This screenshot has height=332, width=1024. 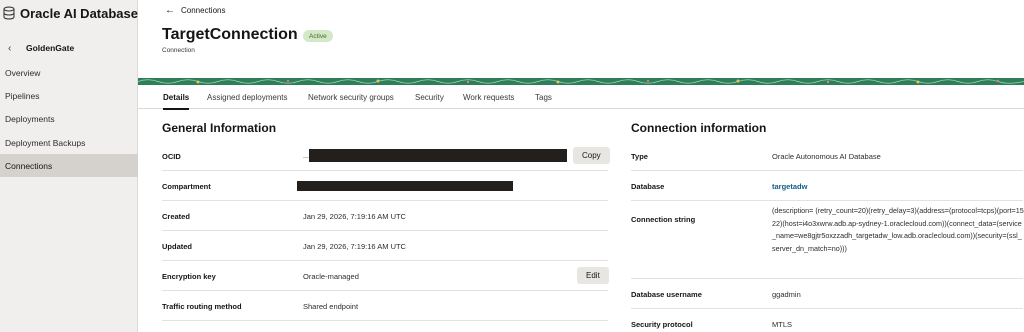 What do you see at coordinates (648, 186) in the screenshot?
I see `database-label: Database` at bounding box center [648, 186].